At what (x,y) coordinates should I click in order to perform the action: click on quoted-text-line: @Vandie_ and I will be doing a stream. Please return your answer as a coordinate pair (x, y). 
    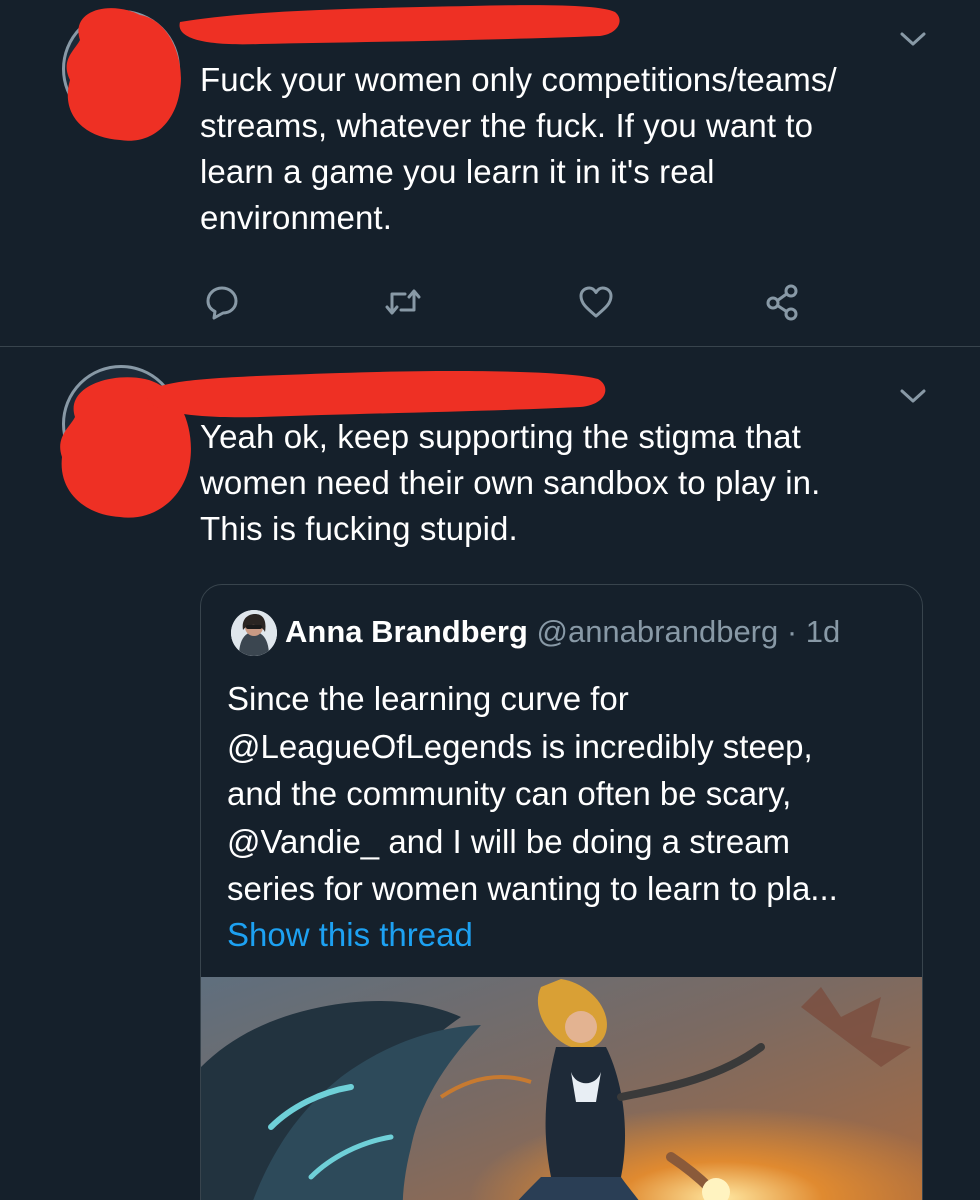
    Looking at the image, I should click on (509, 841).